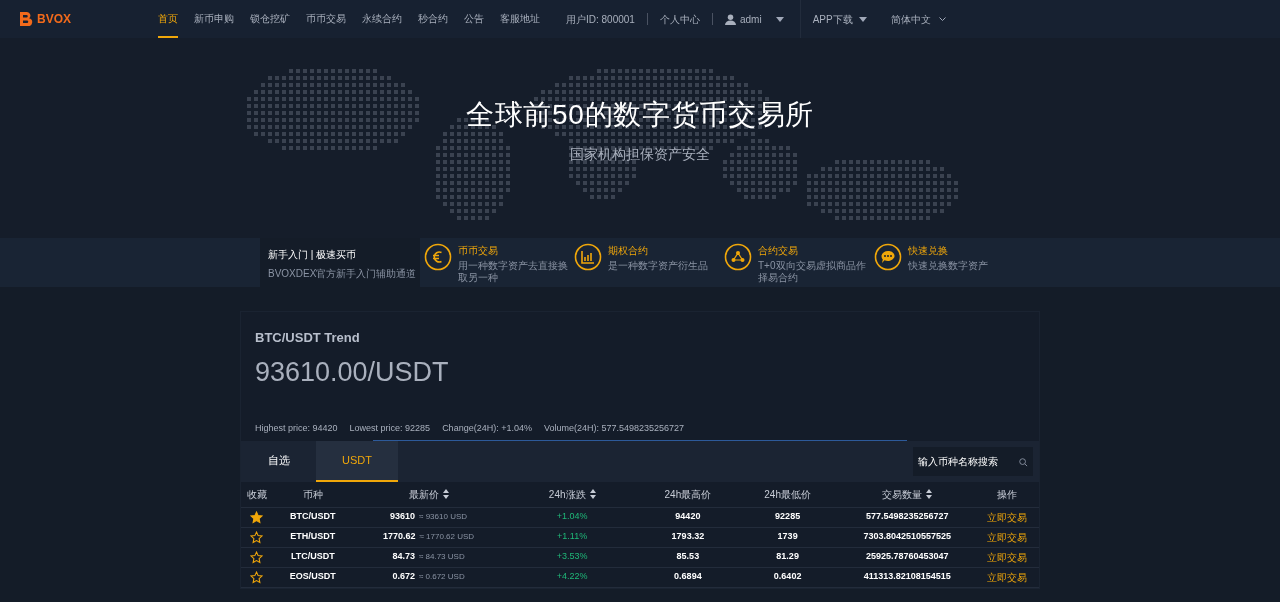  I want to click on high-cell: 1793.32, so click(688, 537).